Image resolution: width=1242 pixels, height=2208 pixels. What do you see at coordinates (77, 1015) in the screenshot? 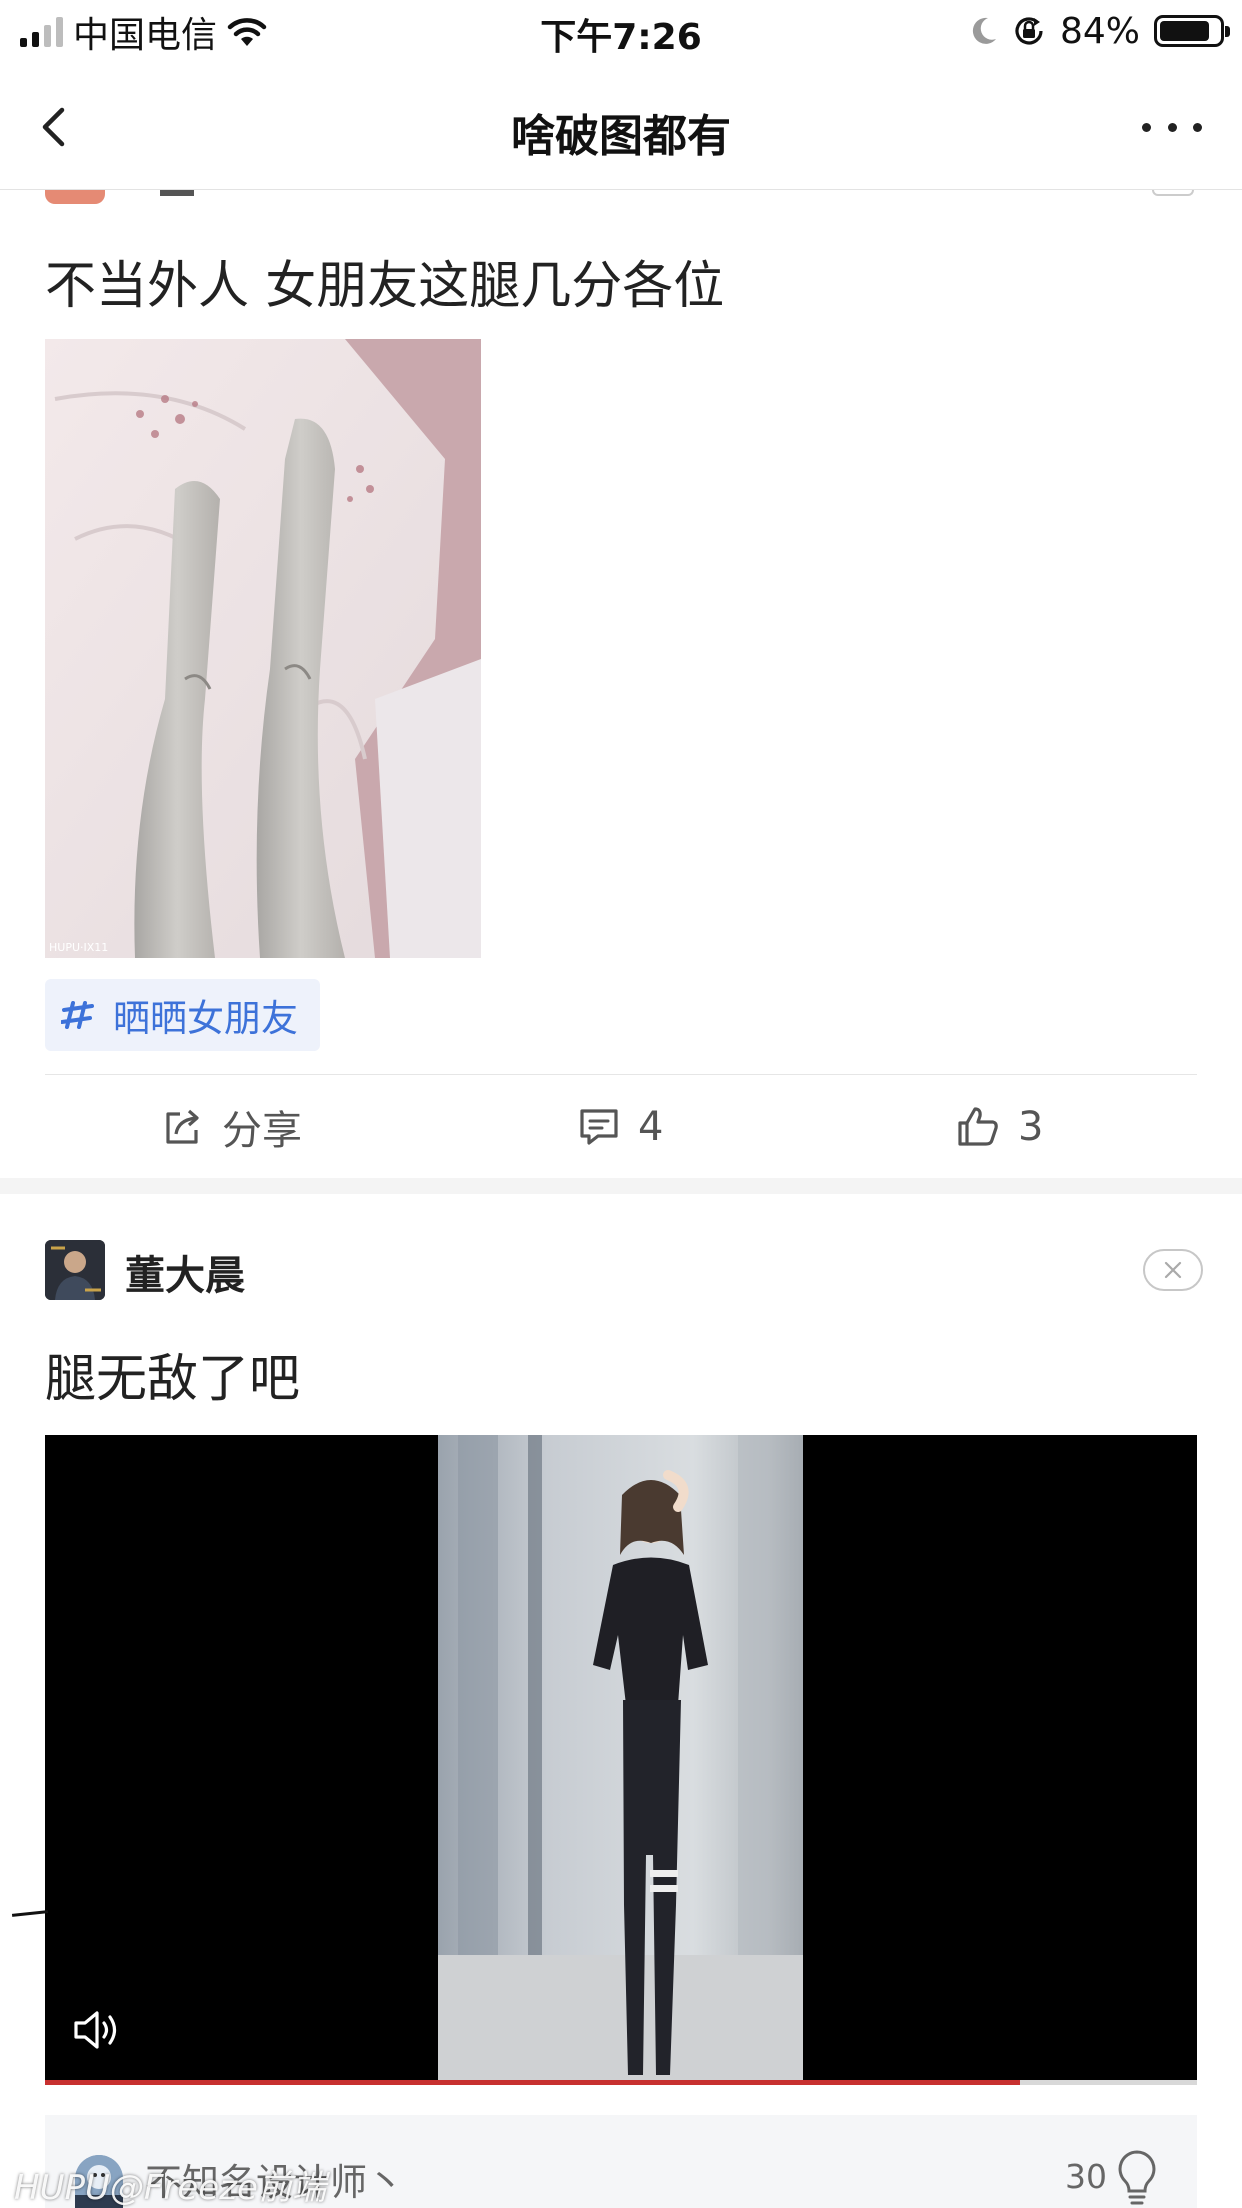
I see `hashtag-icon` at bounding box center [77, 1015].